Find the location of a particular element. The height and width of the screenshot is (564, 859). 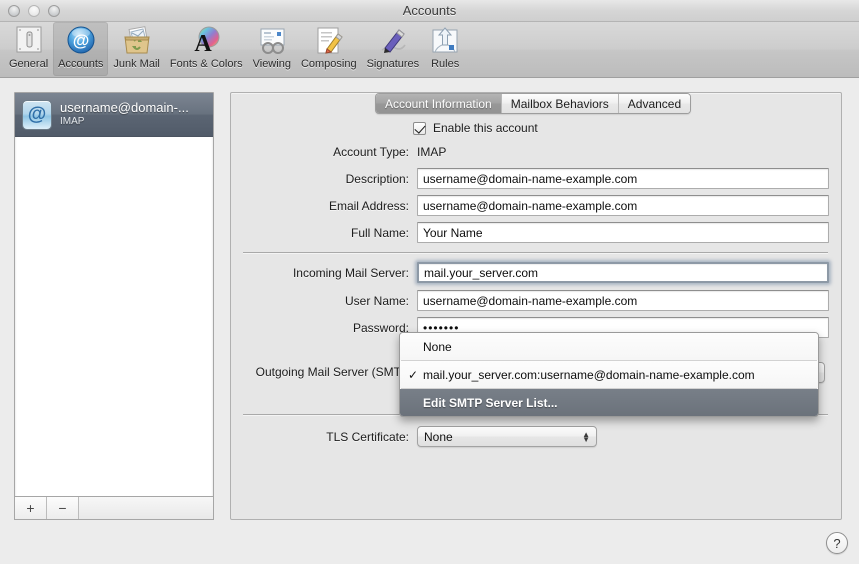

full-name-row: Full Name: Your Name is located at coordinates (536, 232).